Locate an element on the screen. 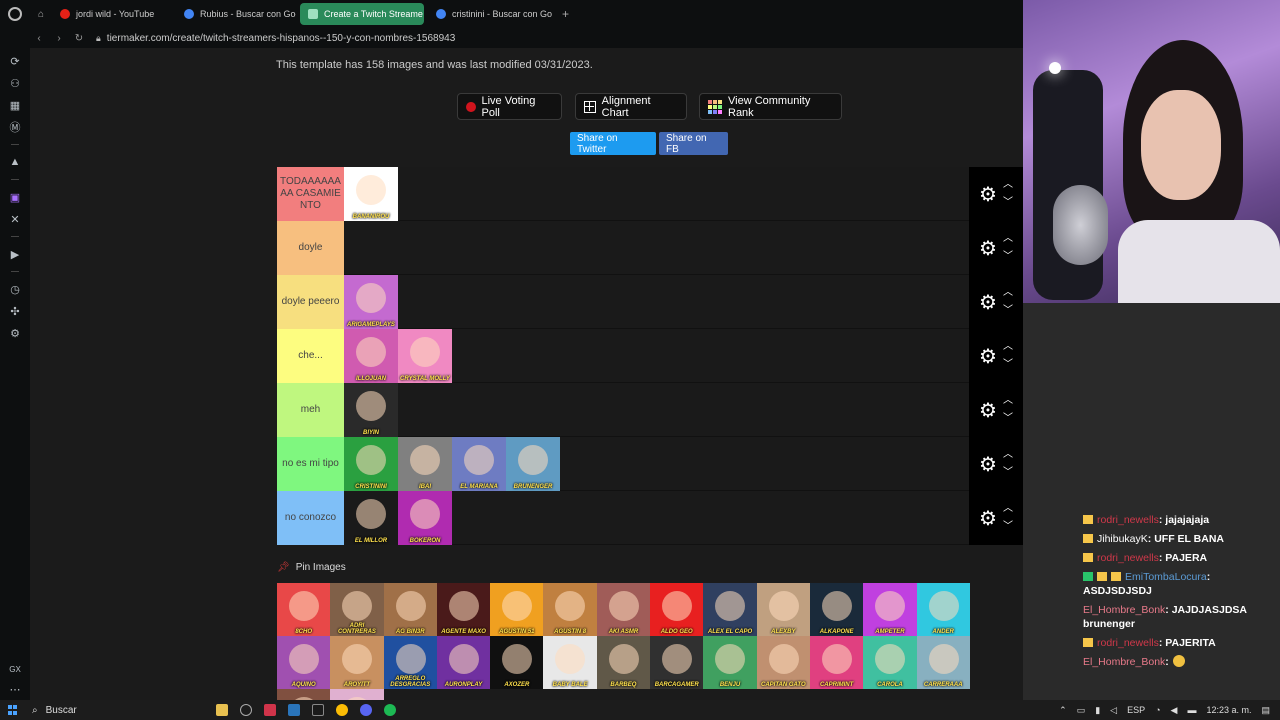  streamer-avatar: BANANIROU is located at coordinates (371, 194).